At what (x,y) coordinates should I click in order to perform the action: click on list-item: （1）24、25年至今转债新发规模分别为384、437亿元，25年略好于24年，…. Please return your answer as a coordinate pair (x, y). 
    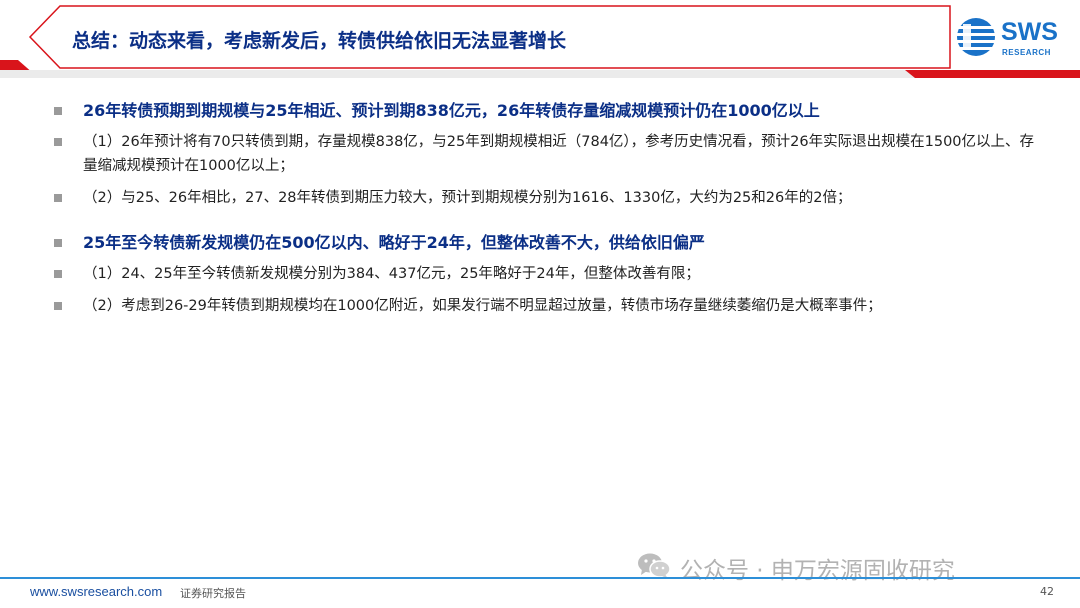
    Looking at the image, I should click on (549, 274).